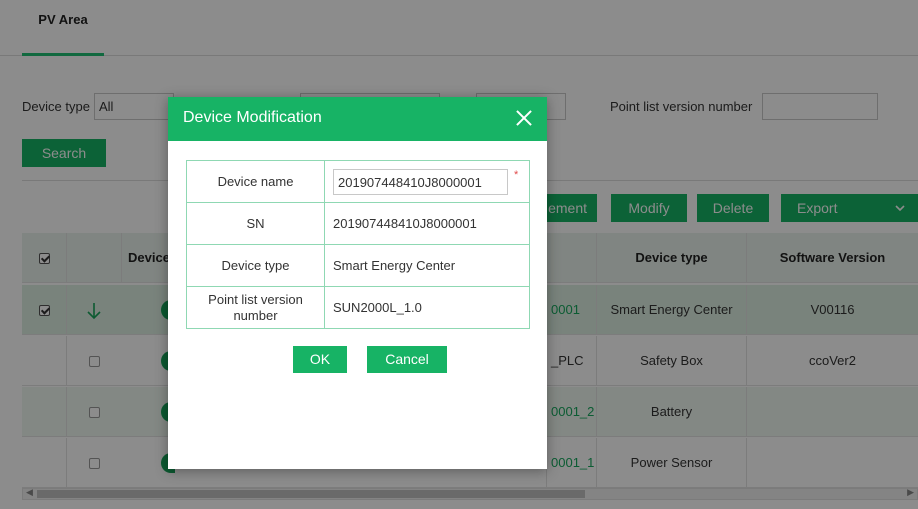  Describe the element at coordinates (255, 181) in the screenshot. I see `device-name-label: Device name` at that location.